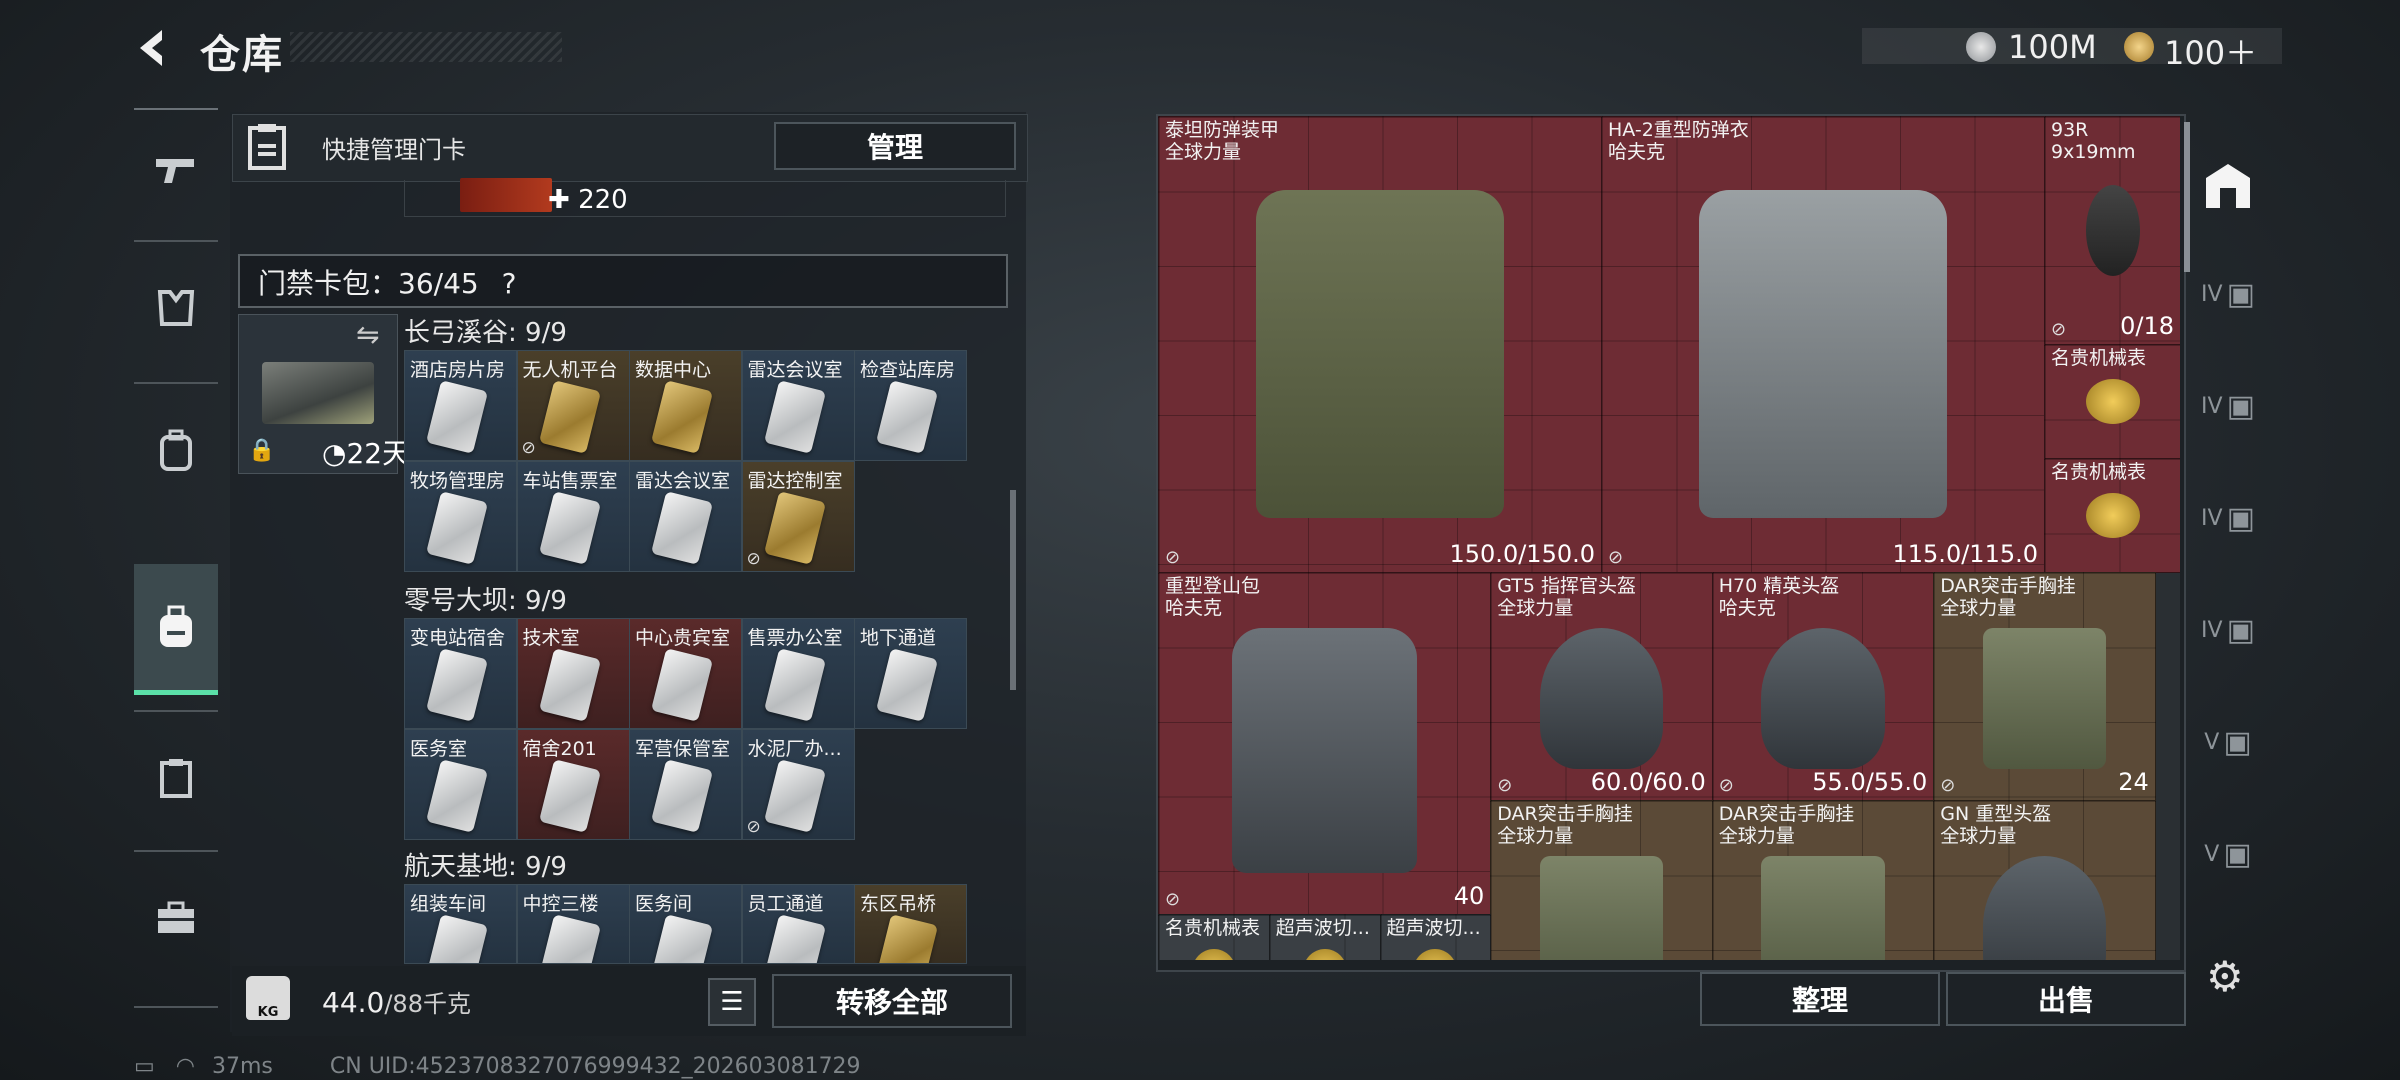 This screenshot has height=1080, width=2400. Describe the element at coordinates (176, 308) in the screenshot. I see `armor-vest-icon` at that location.